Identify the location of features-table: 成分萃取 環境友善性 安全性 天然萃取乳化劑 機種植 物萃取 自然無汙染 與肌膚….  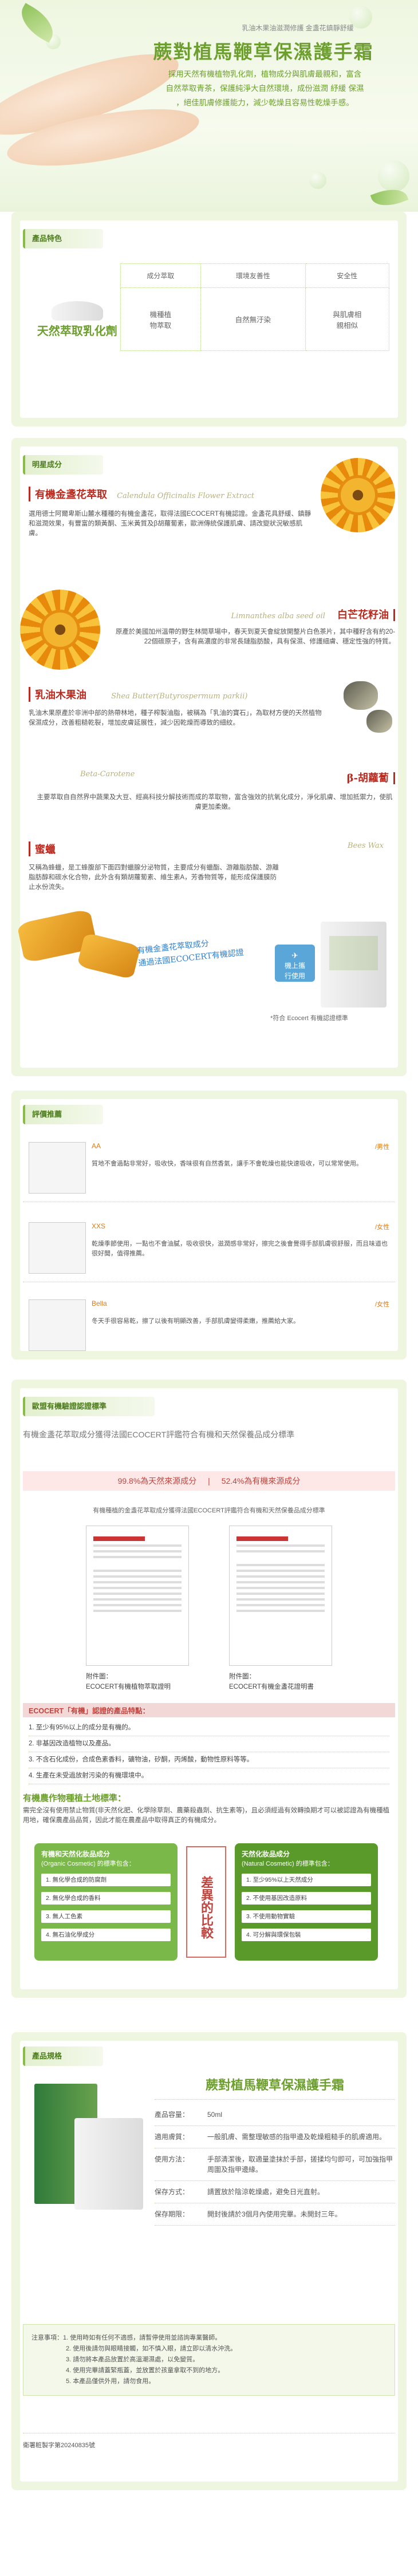
(212, 307).